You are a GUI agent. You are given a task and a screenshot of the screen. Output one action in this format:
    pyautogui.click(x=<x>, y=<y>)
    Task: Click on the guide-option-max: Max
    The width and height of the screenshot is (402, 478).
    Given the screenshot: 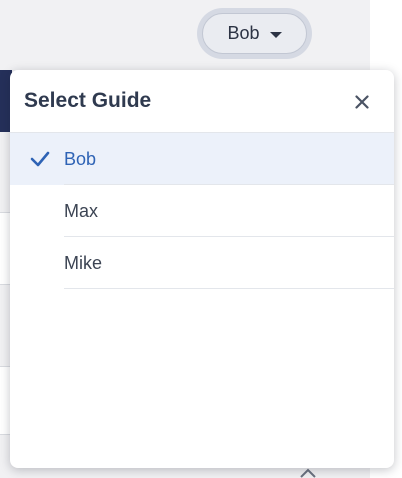 What is the action you would take?
    pyautogui.click(x=202, y=211)
    